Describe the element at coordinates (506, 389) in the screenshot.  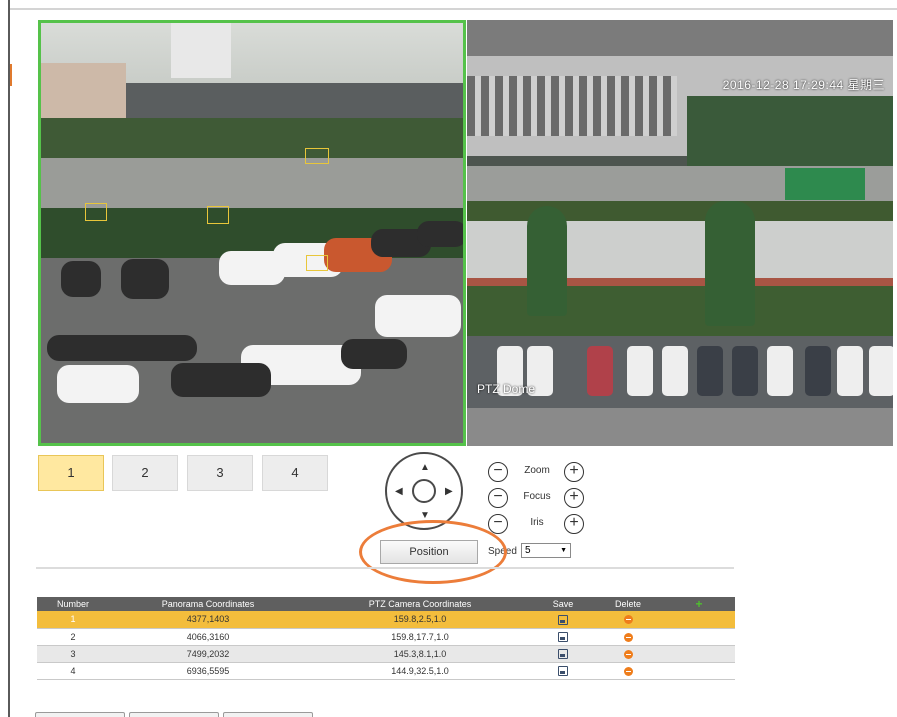
I see `osd-camera-label: PTZ Dome` at that location.